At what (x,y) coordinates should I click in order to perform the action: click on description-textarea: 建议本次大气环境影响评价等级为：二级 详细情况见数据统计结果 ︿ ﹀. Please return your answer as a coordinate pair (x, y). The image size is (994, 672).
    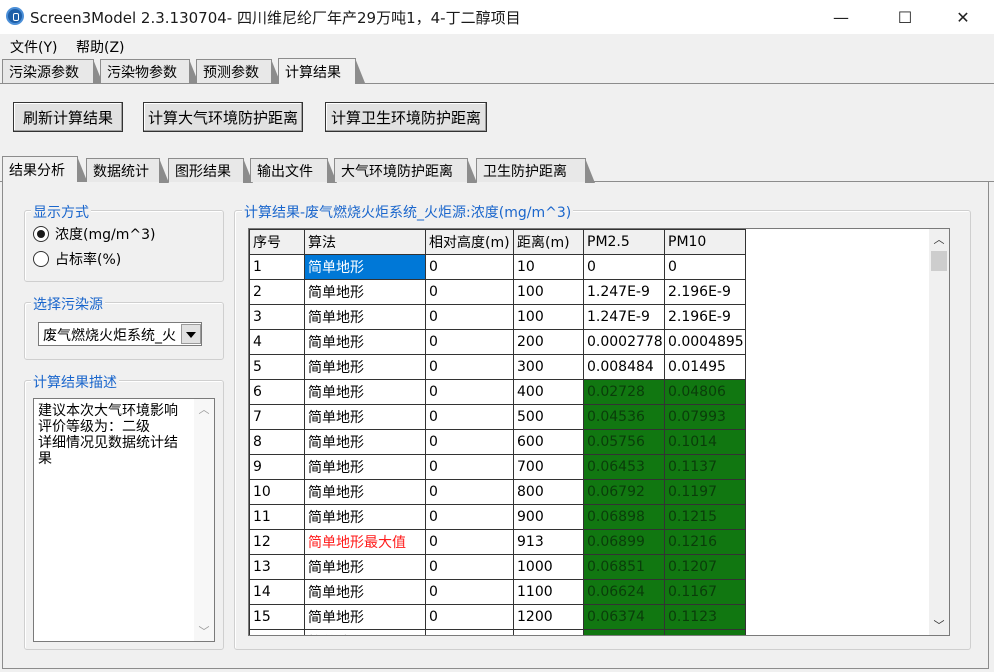
    Looking at the image, I should click on (124, 520).